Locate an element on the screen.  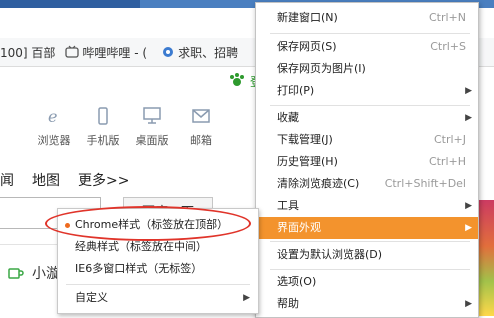
bookmark-item: 100] 百部 is located at coordinates (27, 52).